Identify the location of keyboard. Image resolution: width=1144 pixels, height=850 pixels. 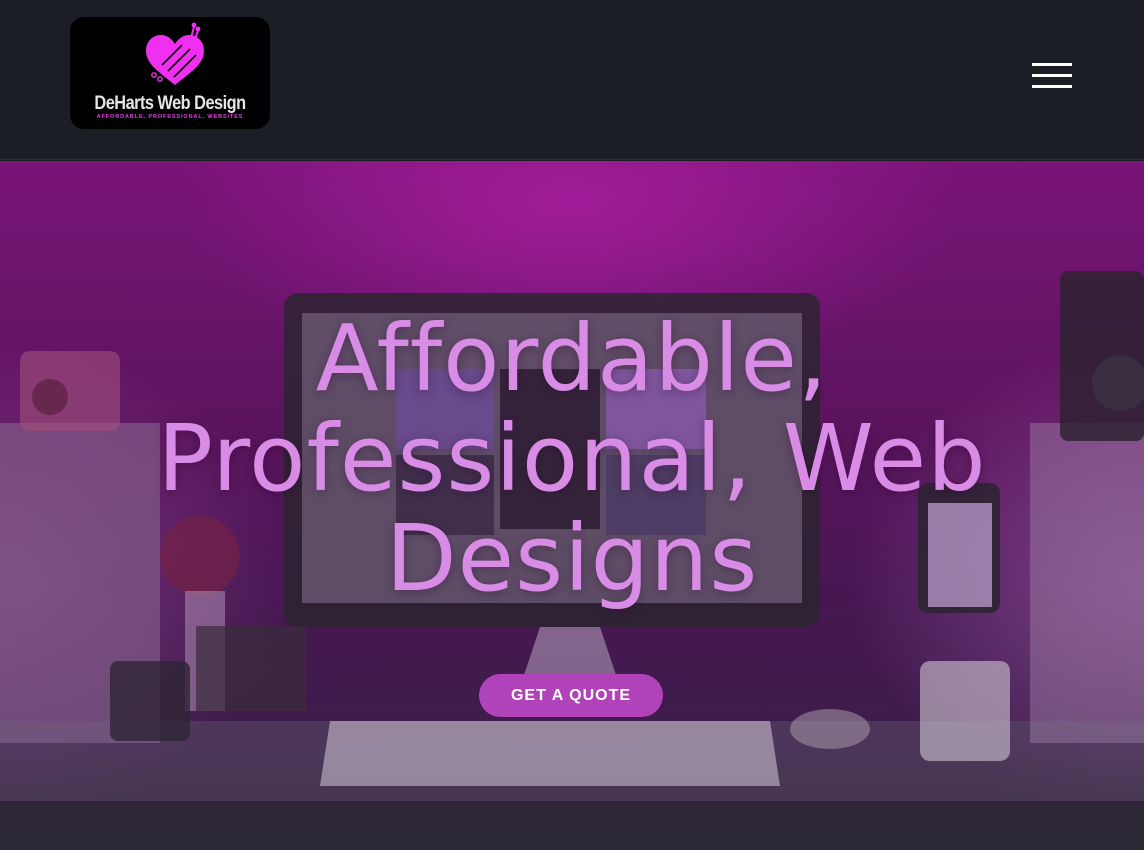
(550, 753).